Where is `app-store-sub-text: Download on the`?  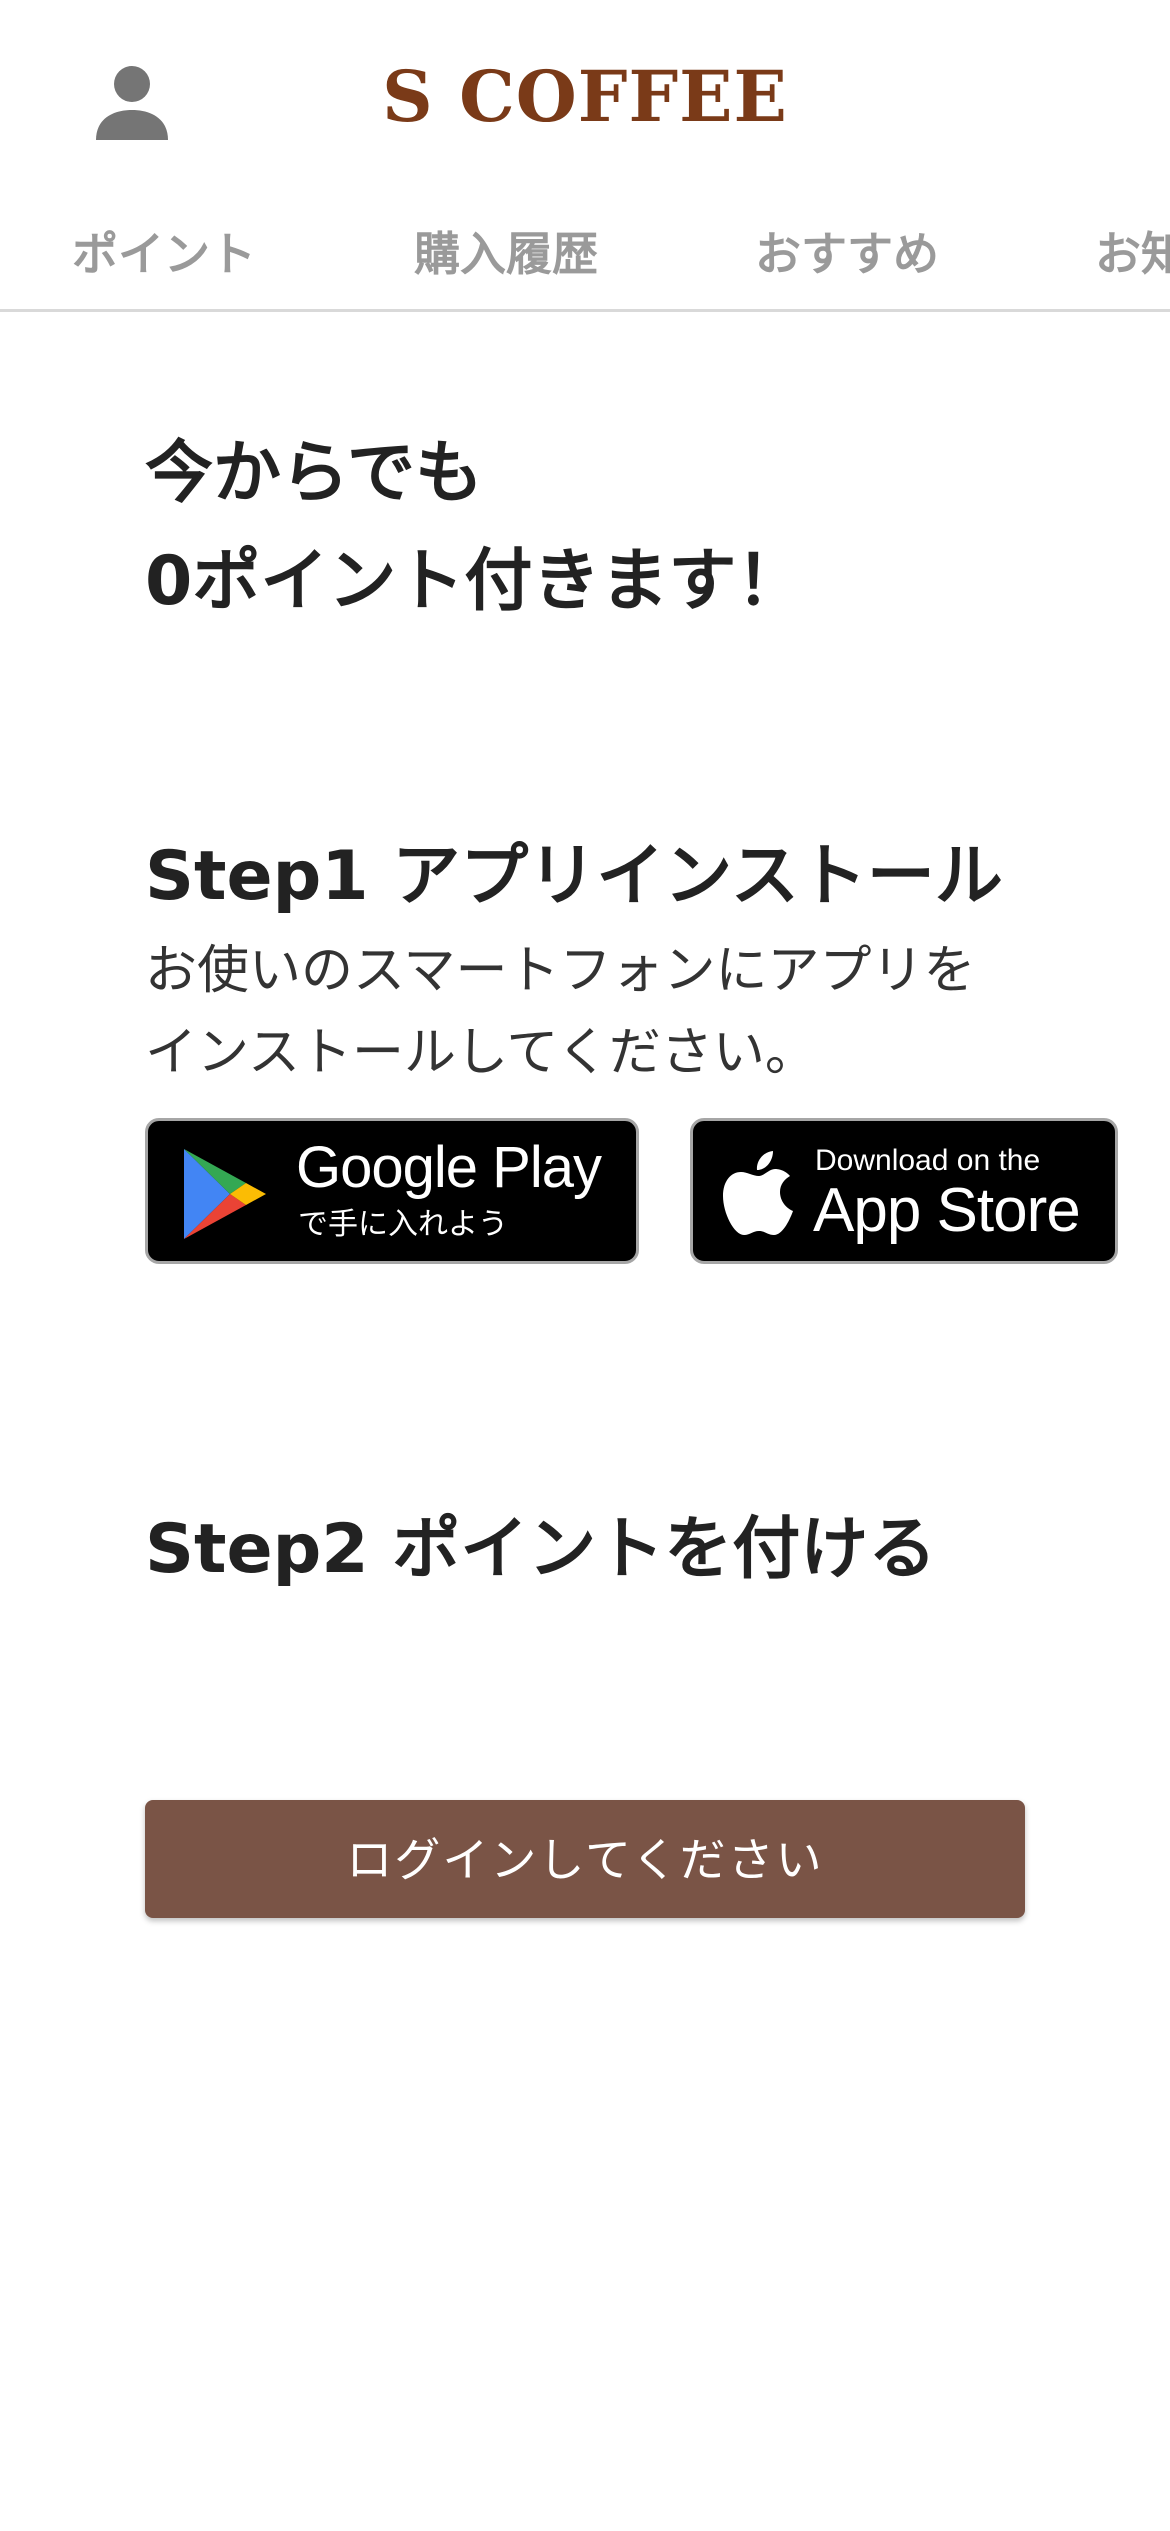 app-store-sub-text: Download on the is located at coordinates (928, 1160).